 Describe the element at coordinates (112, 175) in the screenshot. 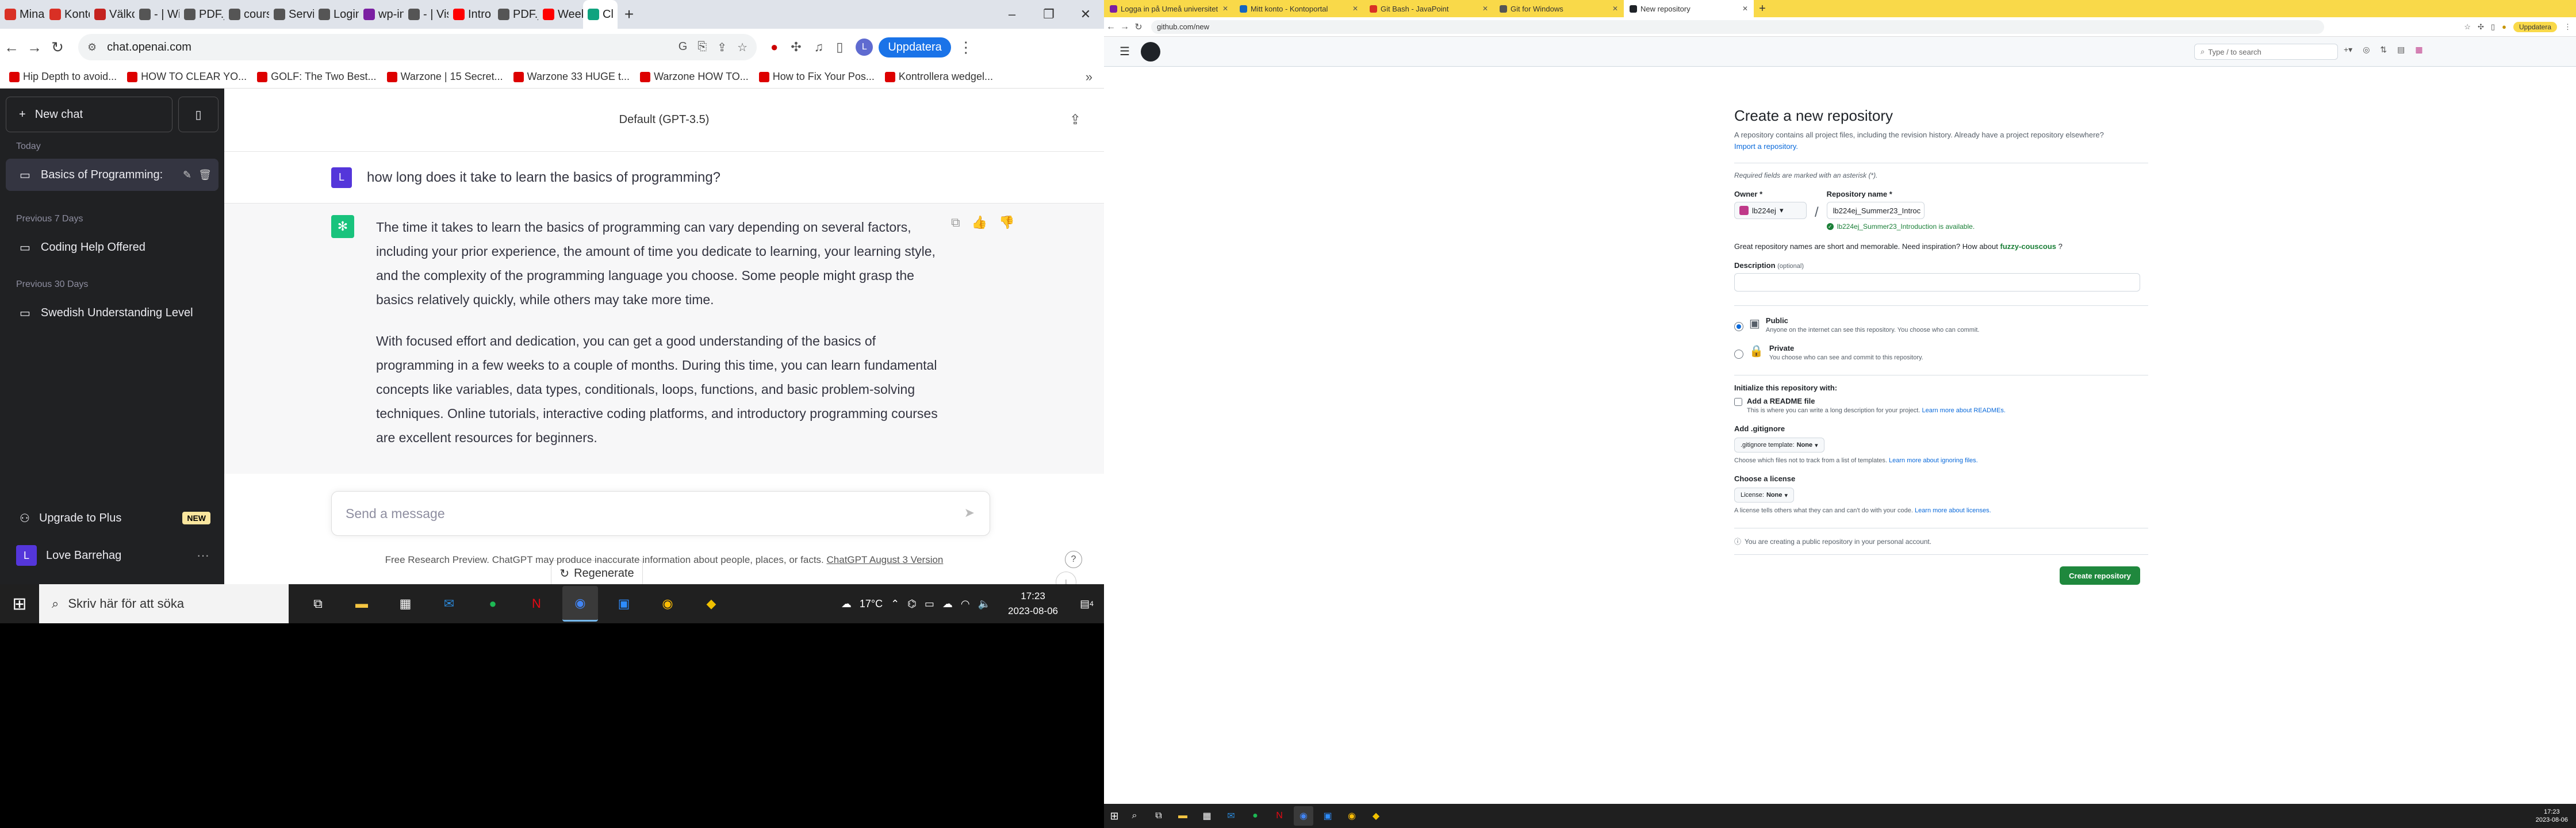

I see `chat-history-item: ▭ Basics of Programming: ✎ 🗑` at that location.